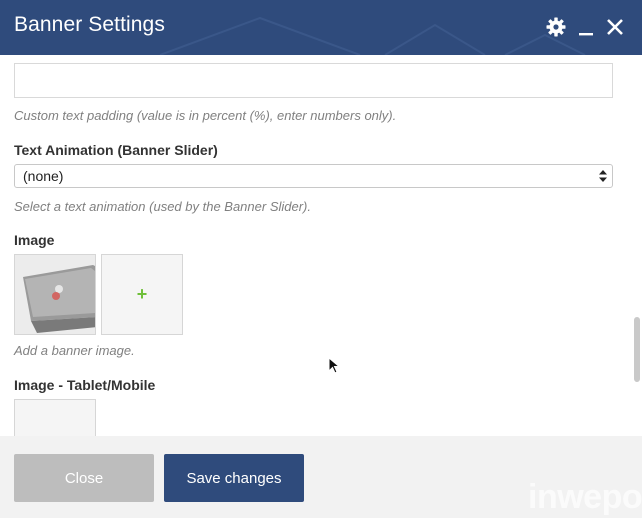 Image resolution: width=642 pixels, height=518 pixels. What do you see at coordinates (116, 150) in the screenshot?
I see `text-animation-label: Text Animation (Banner Slider)` at bounding box center [116, 150].